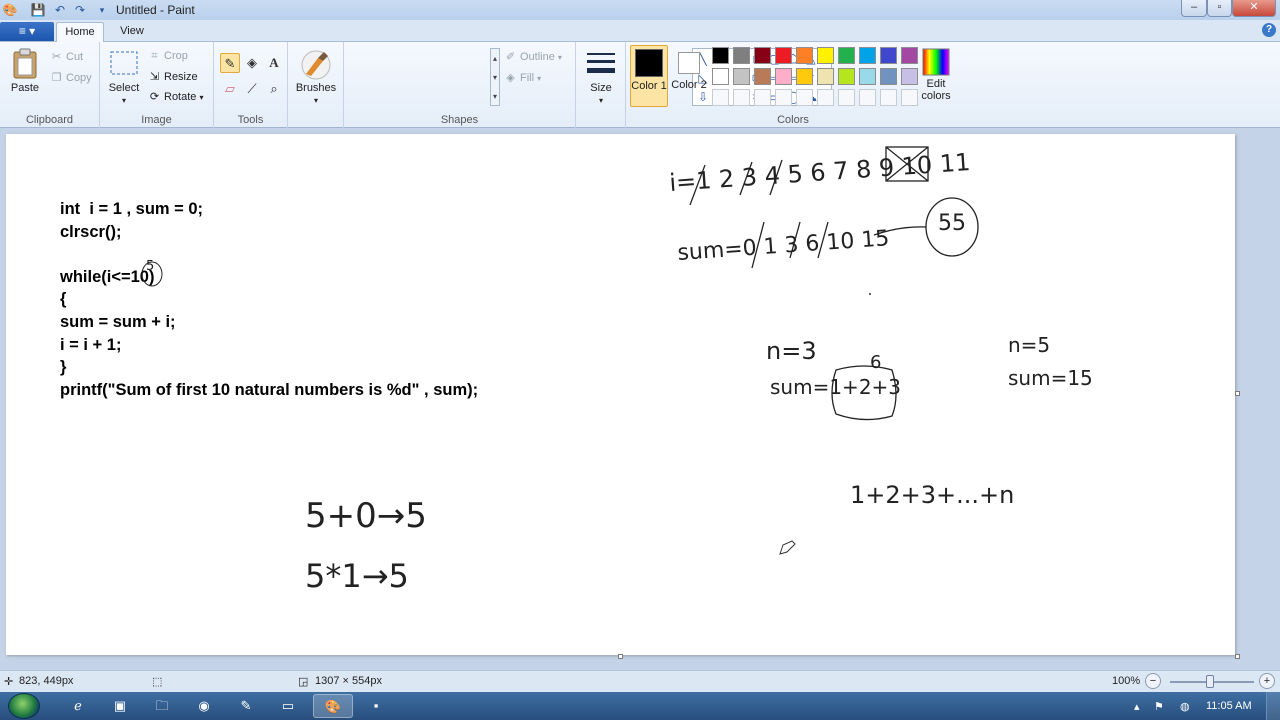 The height and width of the screenshot is (720, 1280). I want to click on notepad-icon: ✎, so click(246, 706).